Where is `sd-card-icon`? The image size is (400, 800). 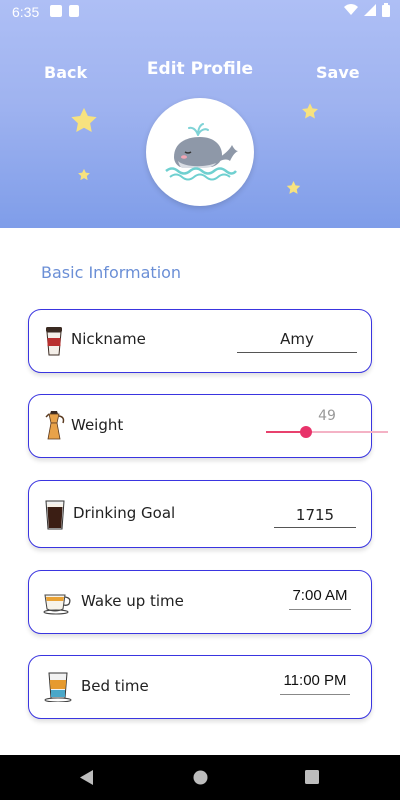
sd-card-icon is located at coordinates (74, 11).